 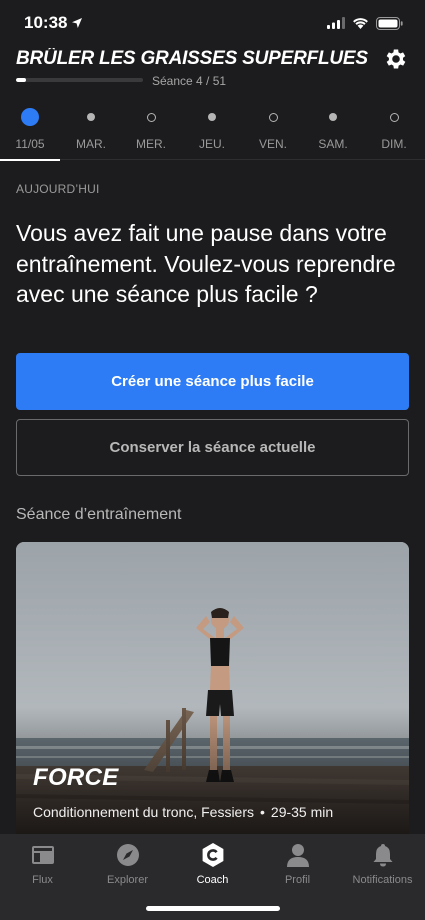 What do you see at coordinates (127, 855) in the screenshot?
I see `compass-icon` at bounding box center [127, 855].